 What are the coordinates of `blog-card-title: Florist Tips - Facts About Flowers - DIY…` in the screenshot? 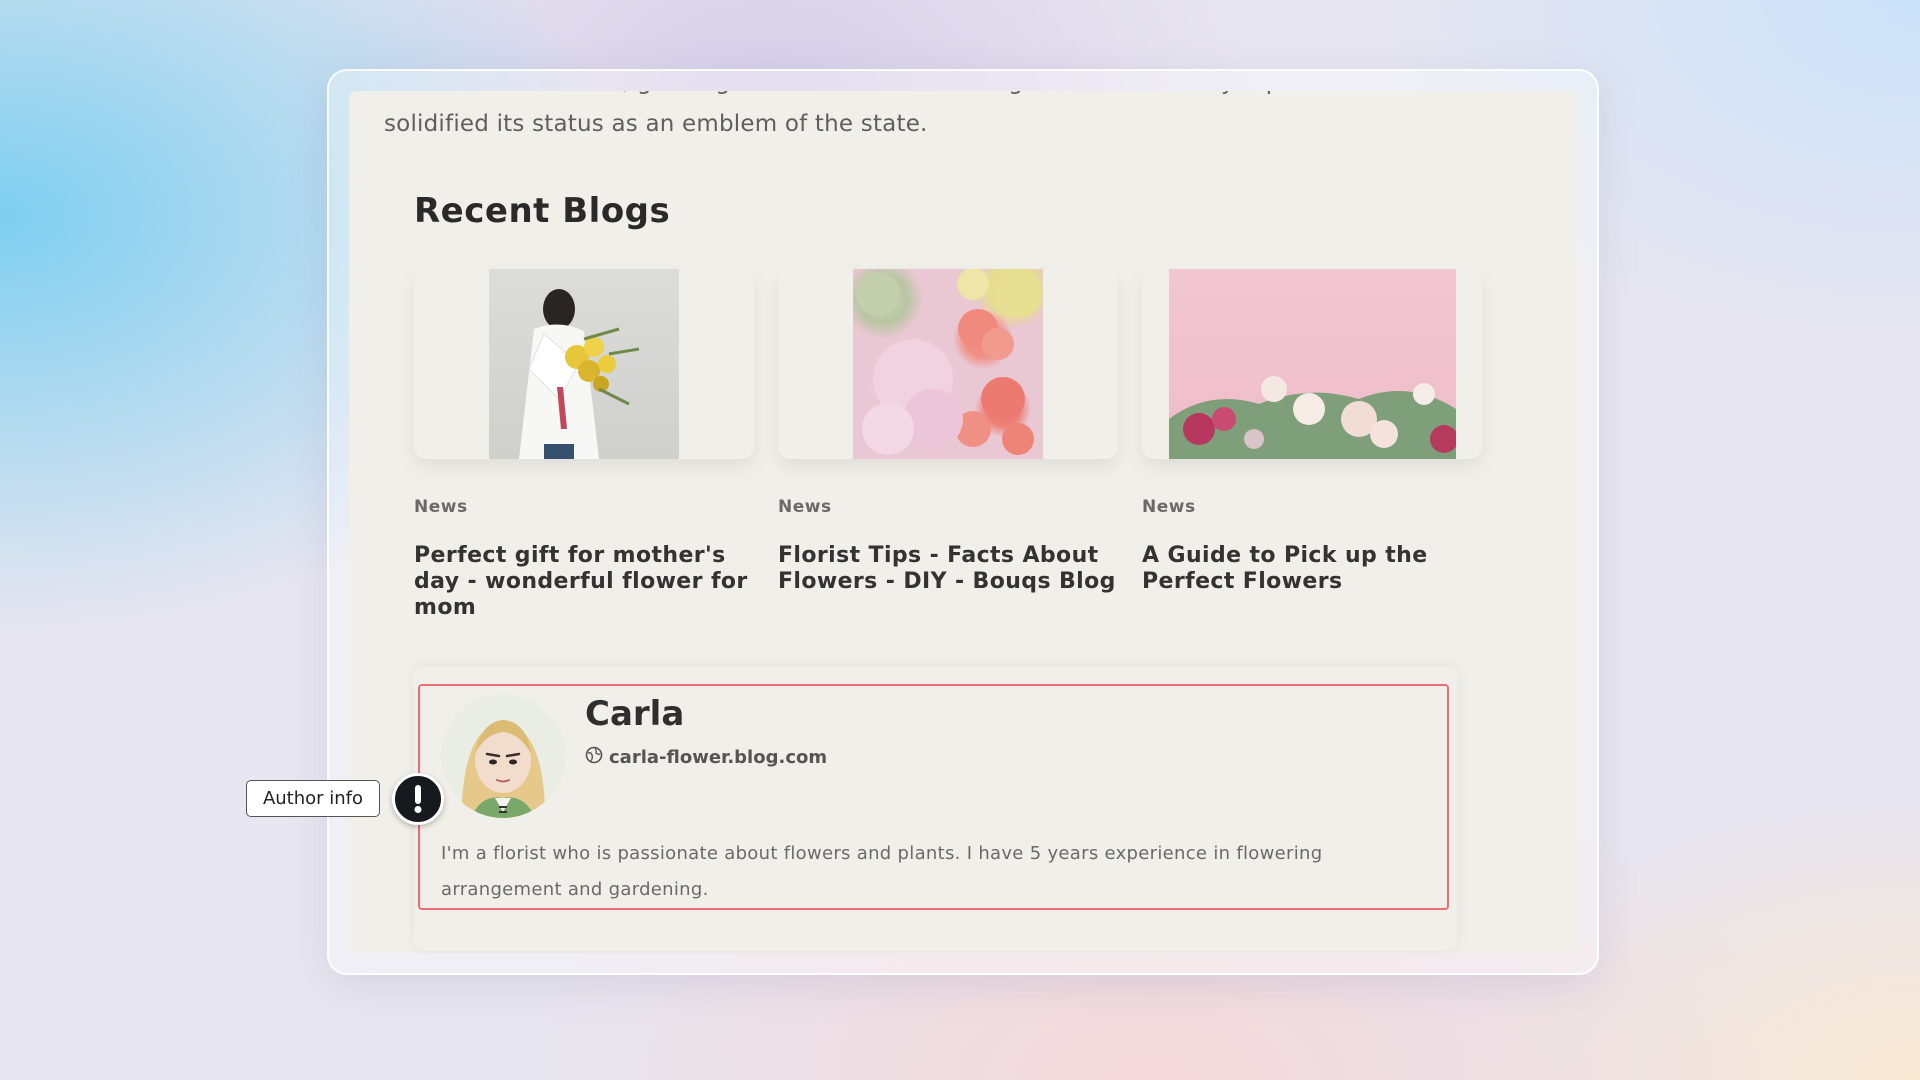 It's located at (953, 569).